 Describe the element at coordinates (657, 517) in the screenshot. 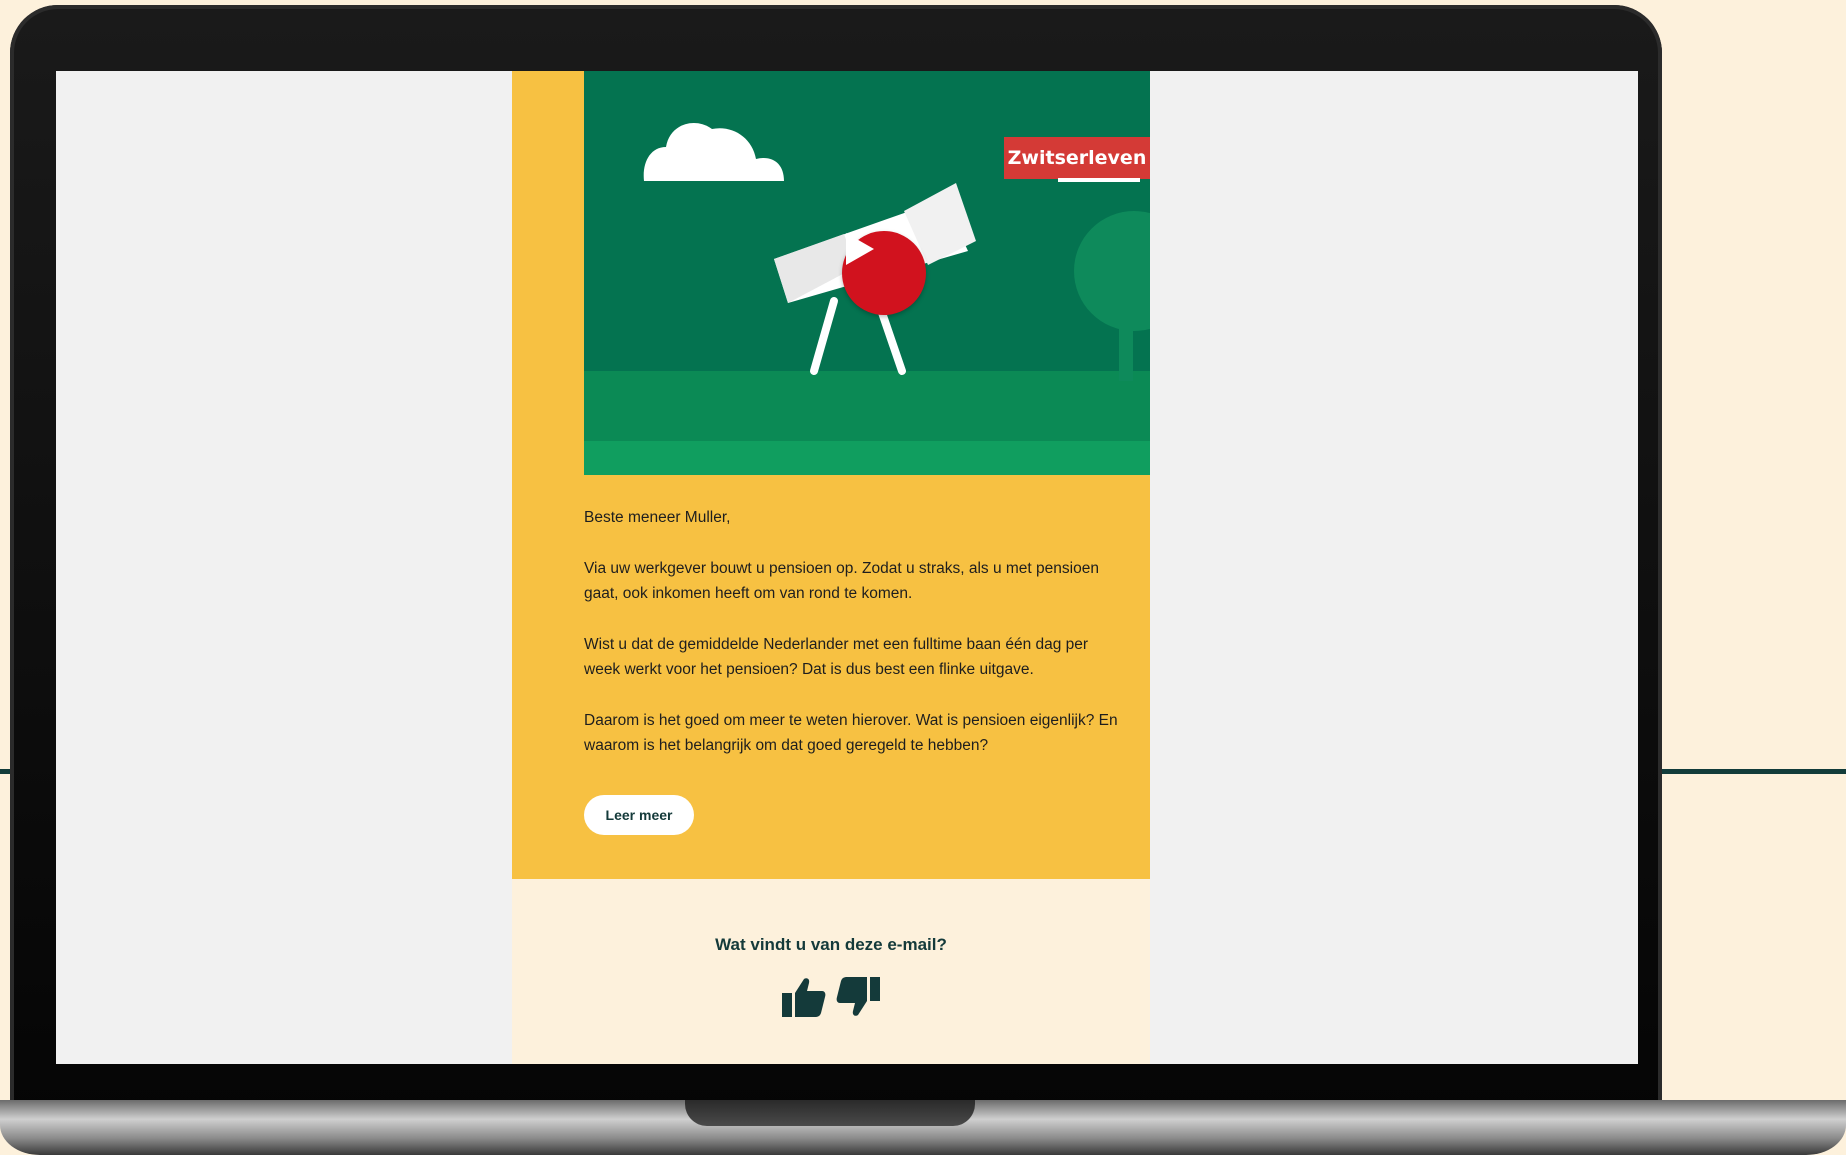

I see `email-greeting: Beste meneer Muller,` at that location.